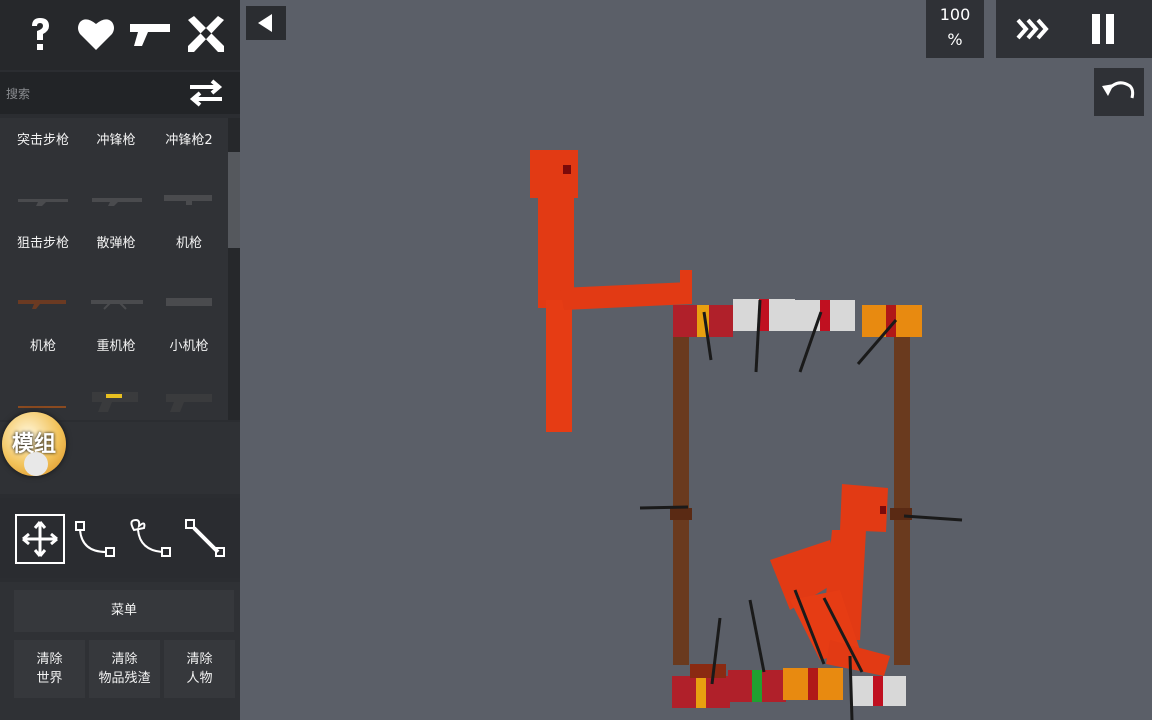 The image size is (1152, 720). What do you see at coordinates (1074, 29) in the screenshot?
I see `speed-controls` at bounding box center [1074, 29].